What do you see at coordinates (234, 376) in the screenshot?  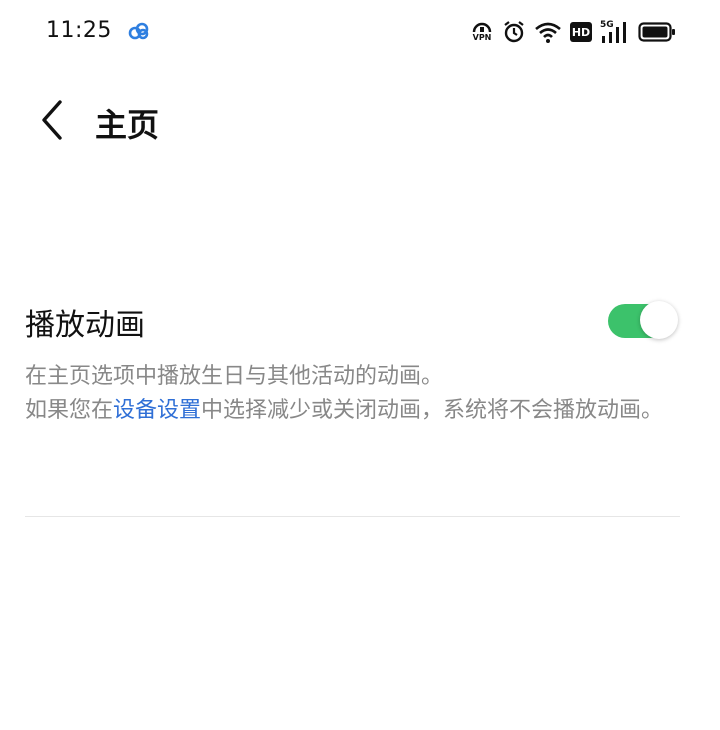 I see `description-line1: 在主页选项中播放生日与其他活动的动画。` at bounding box center [234, 376].